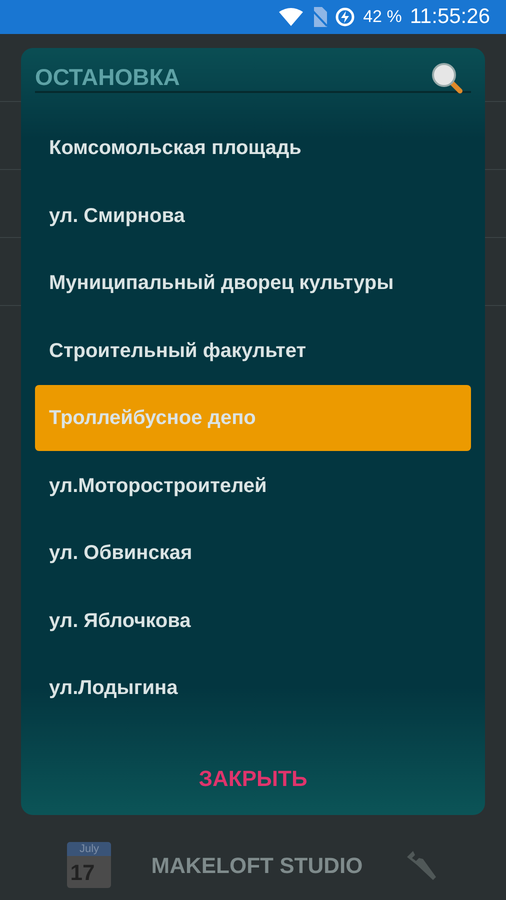 The image size is (506, 900). What do you see at coordinates (345, 17) in the screenshot?
I see `battery-charging-icon` at bounding box center [345, 17].